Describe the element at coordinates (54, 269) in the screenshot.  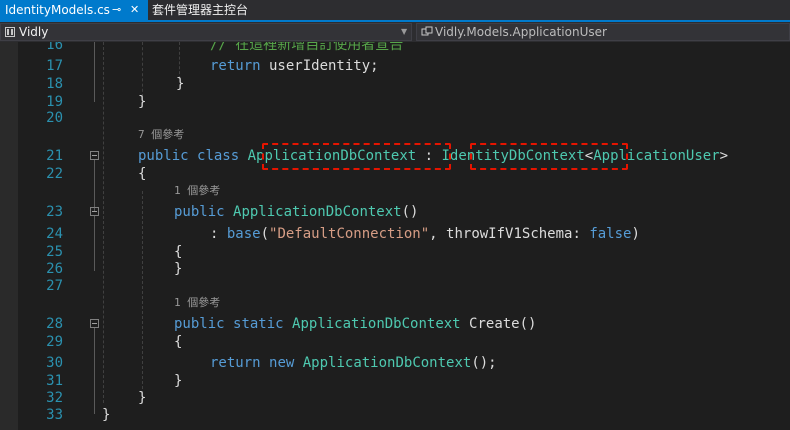
I see `line-number: 26` at that location.